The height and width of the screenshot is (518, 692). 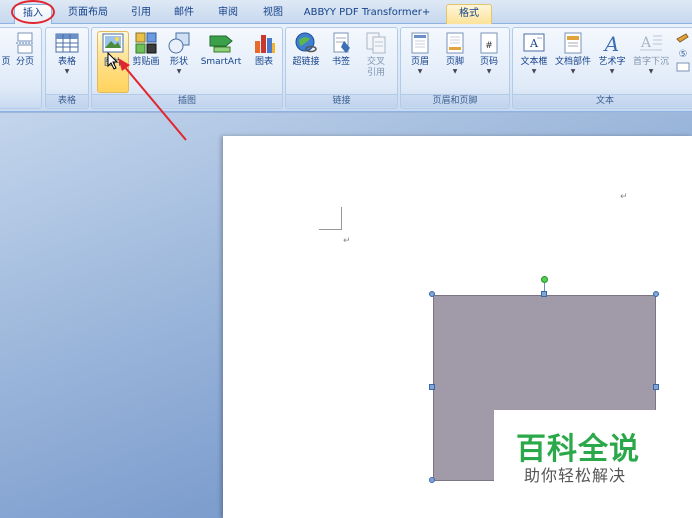 I want to click on resize-handle-right, so click(x=656, y=387).